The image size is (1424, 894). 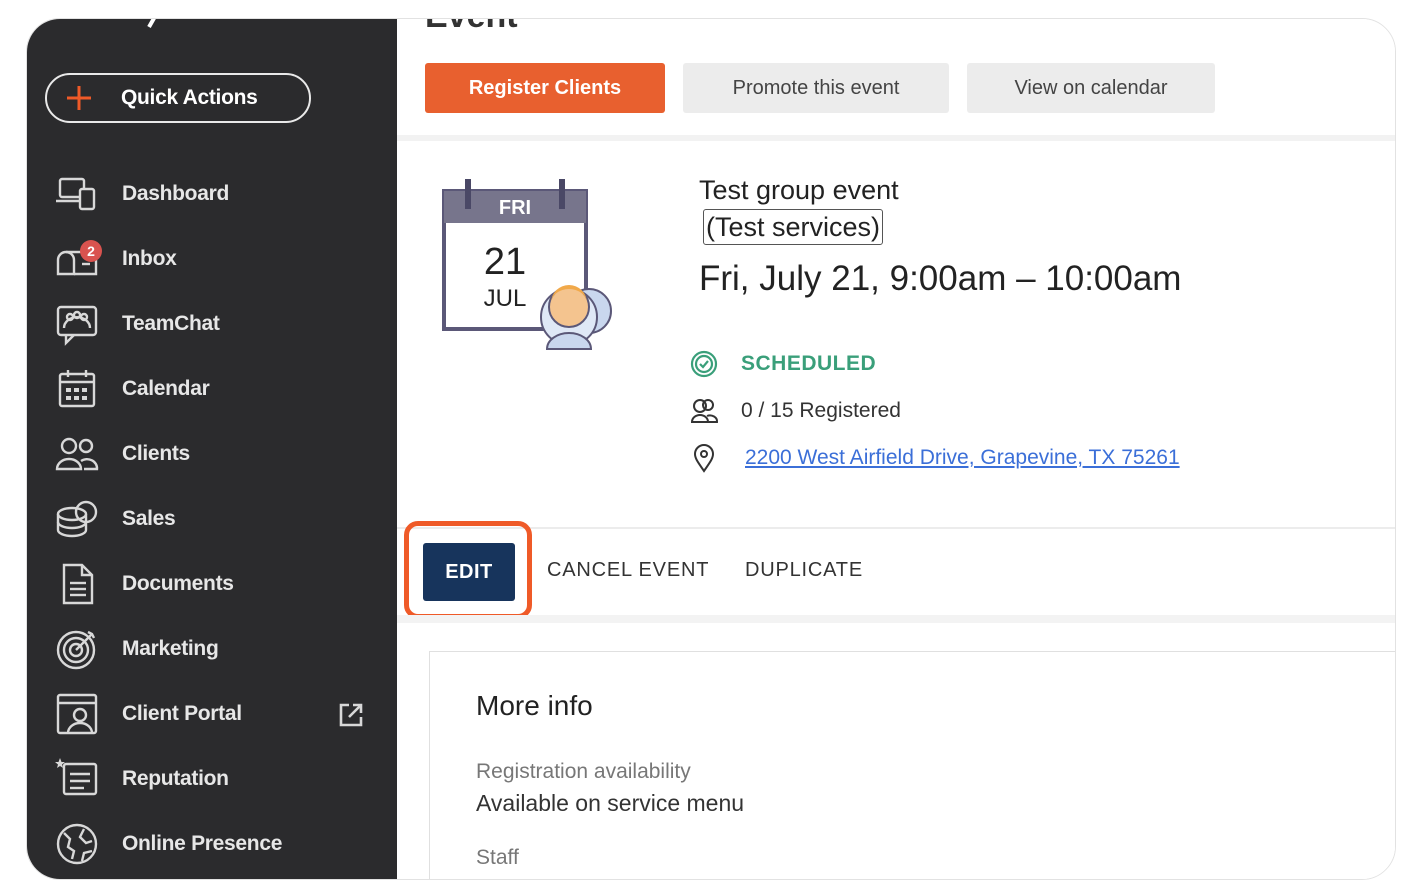 I want to click on sidebar-item-teamchat: TeamChat, so click(x=212, y=323).